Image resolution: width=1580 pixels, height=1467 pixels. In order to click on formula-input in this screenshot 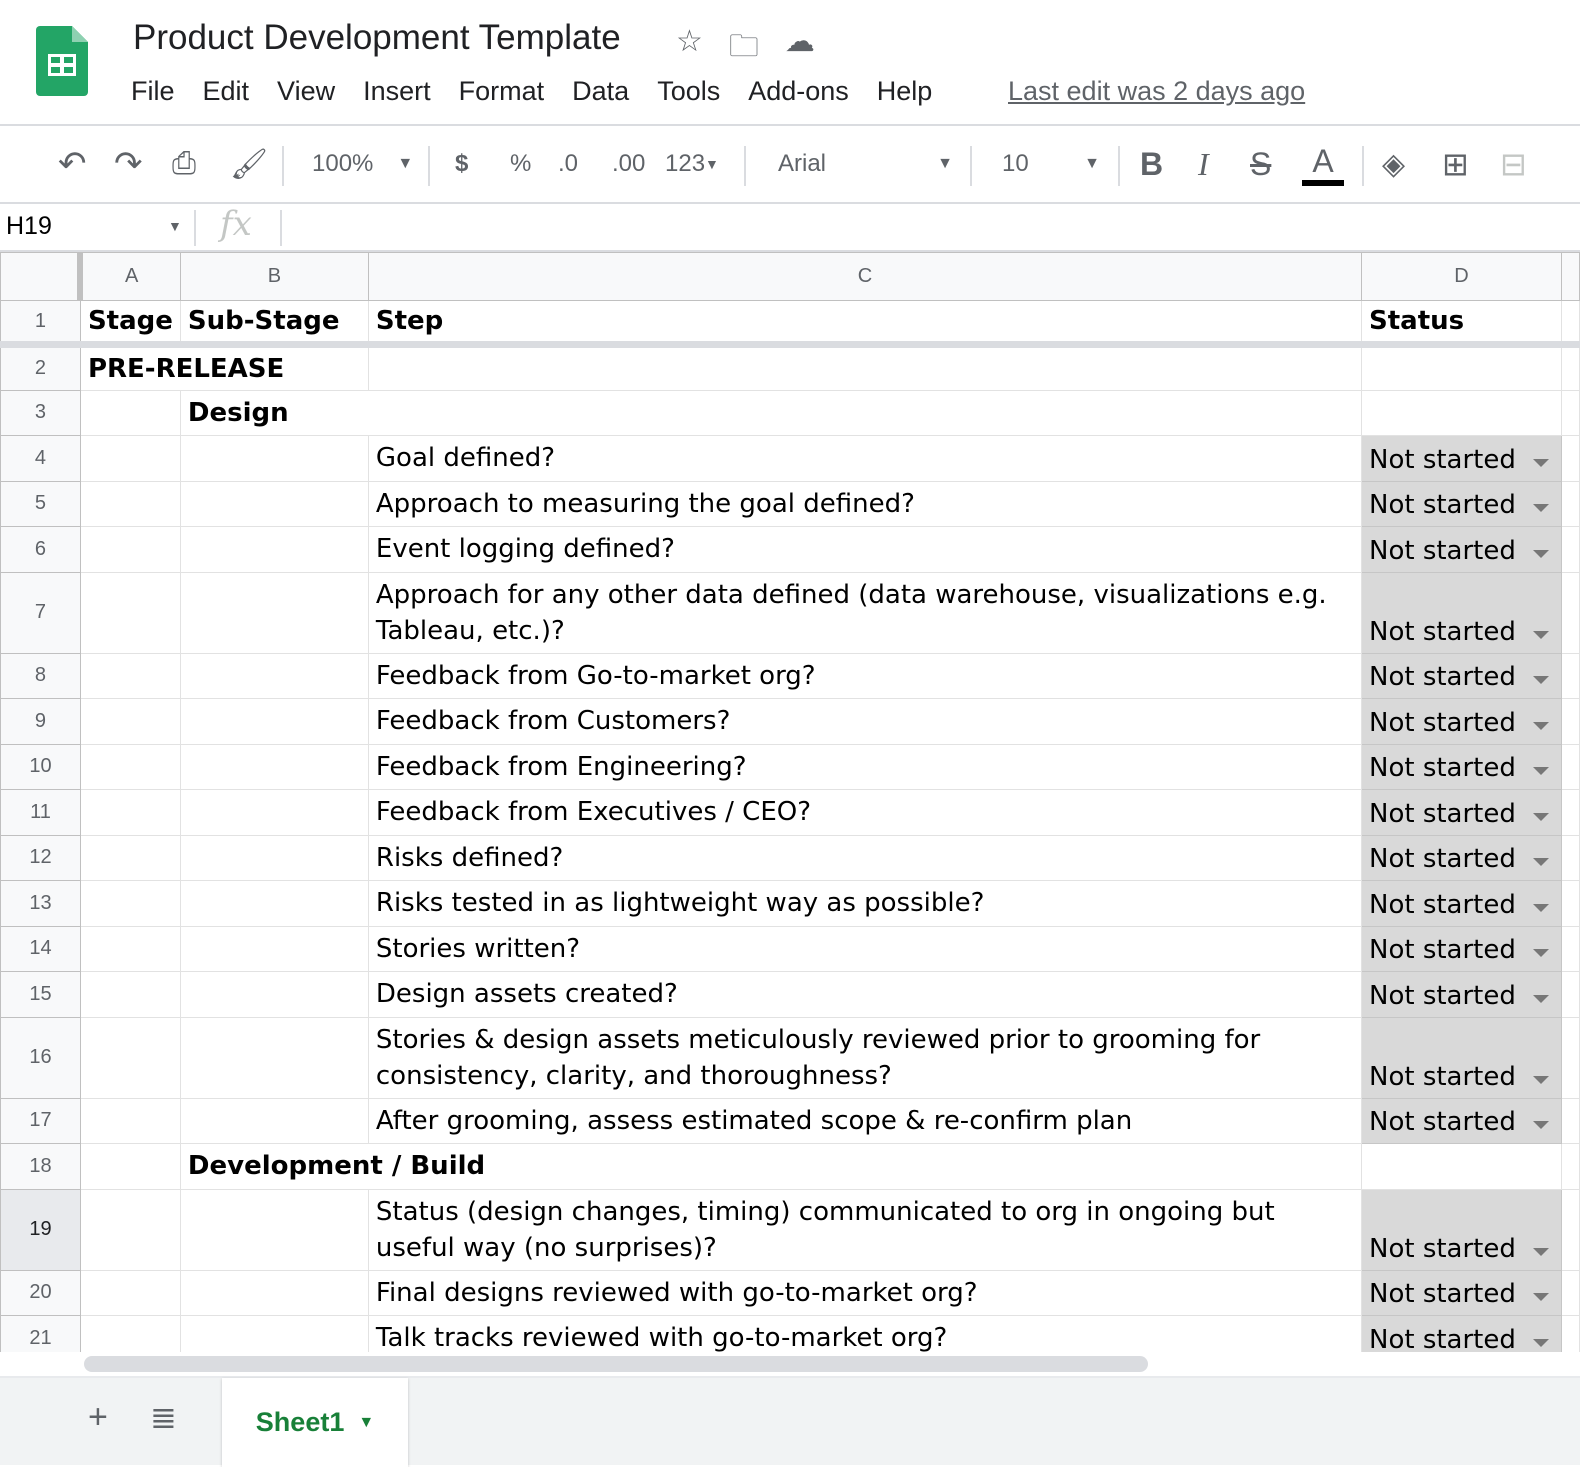, I will do `click(925, 228)`.